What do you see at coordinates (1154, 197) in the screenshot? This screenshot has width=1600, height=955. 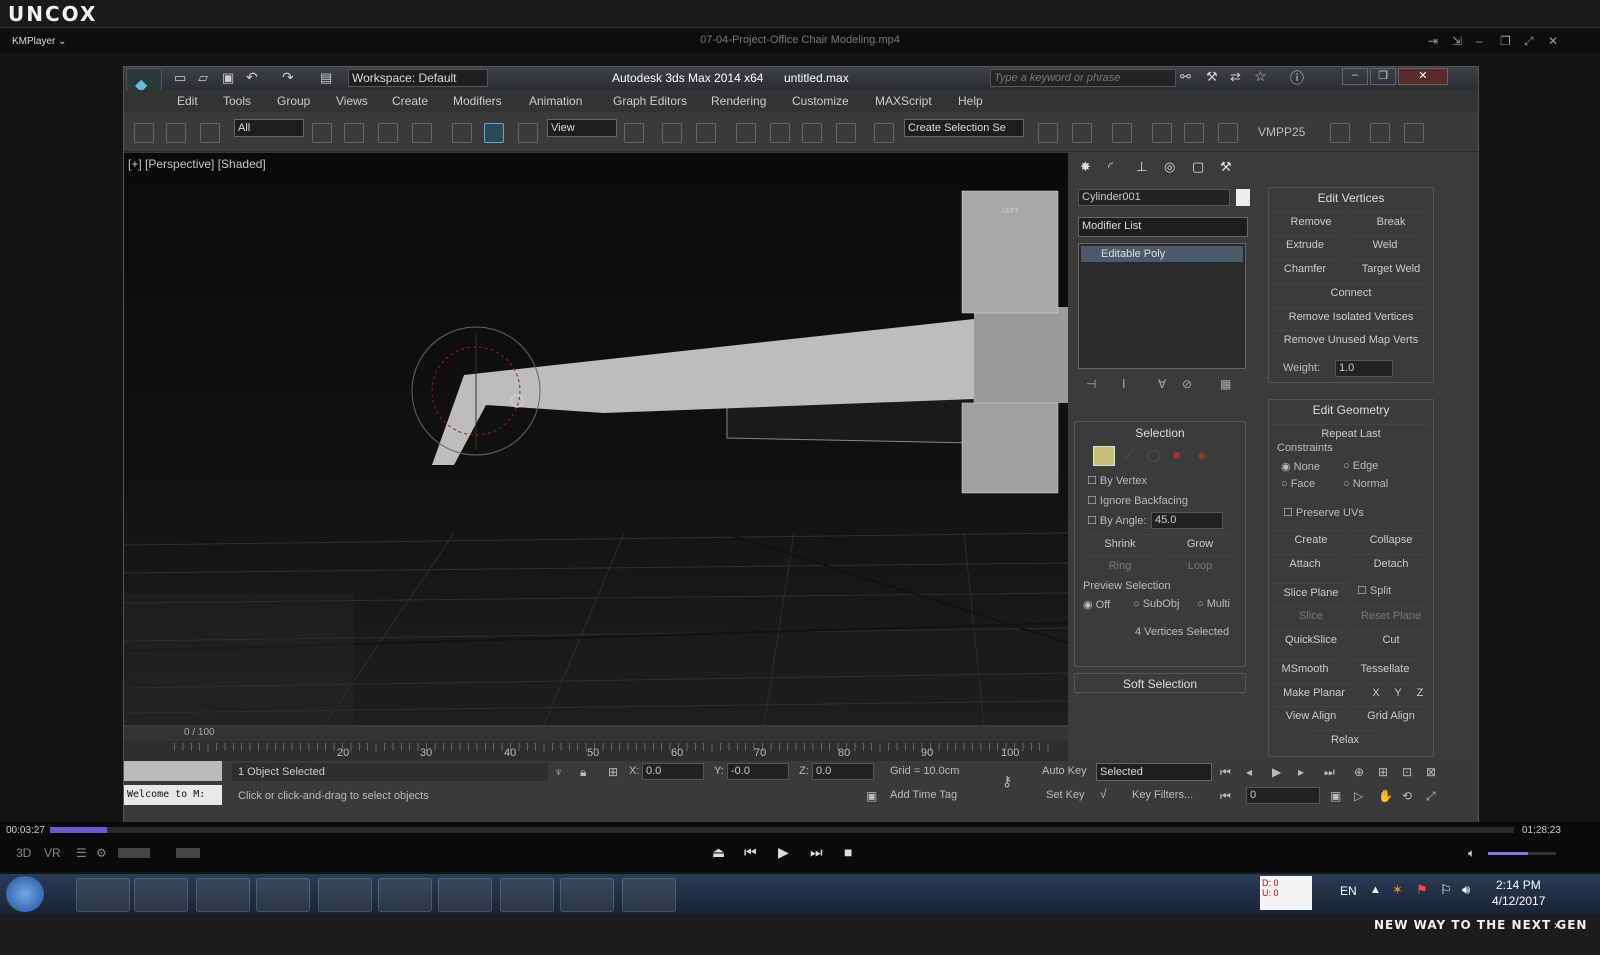 I see `object-name-field: Cylinder001` at bounding box center [1154, 197].